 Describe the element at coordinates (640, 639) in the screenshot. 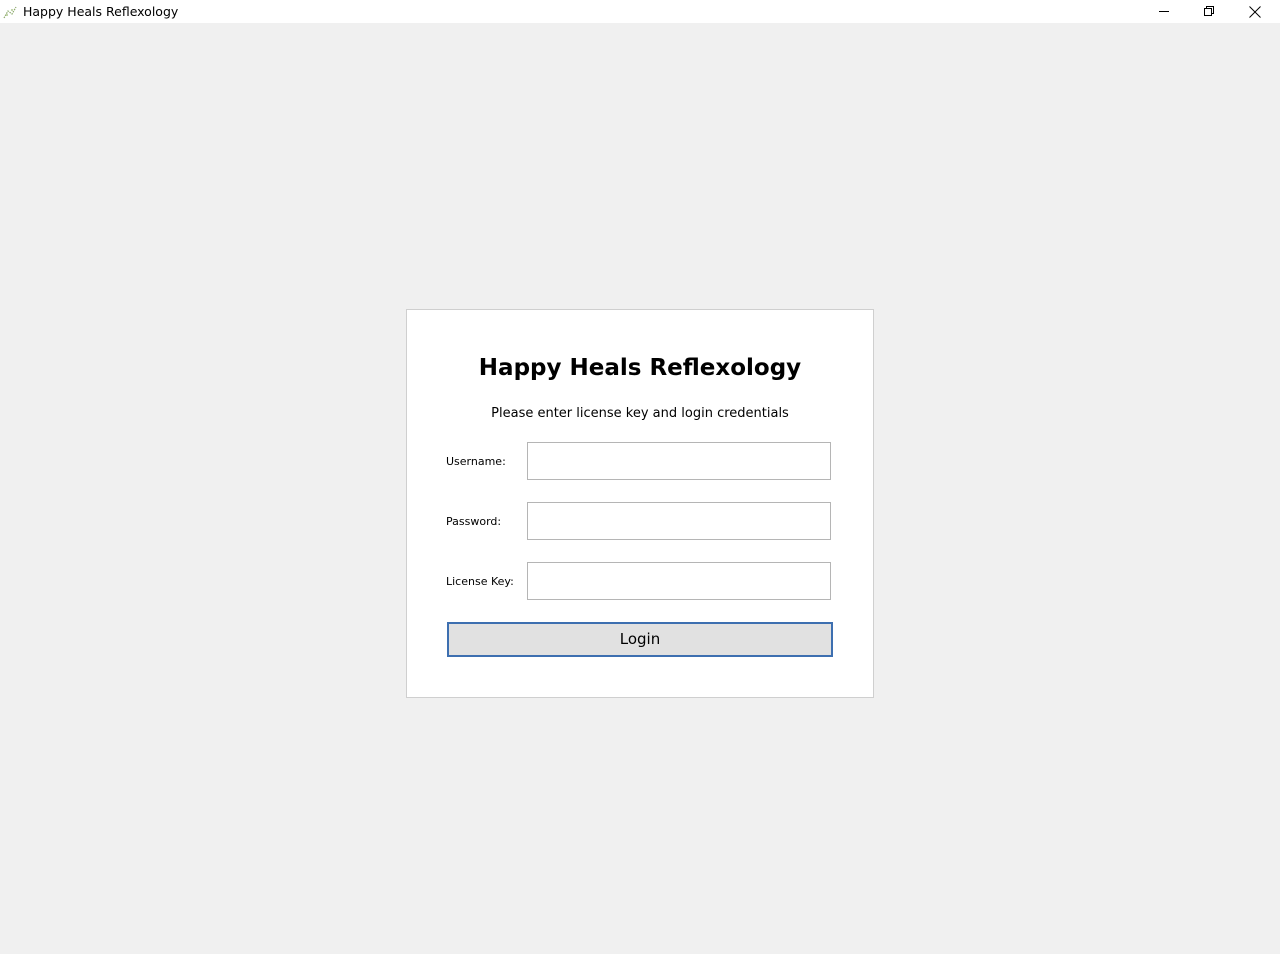

I see `login-button: Login` at that location.